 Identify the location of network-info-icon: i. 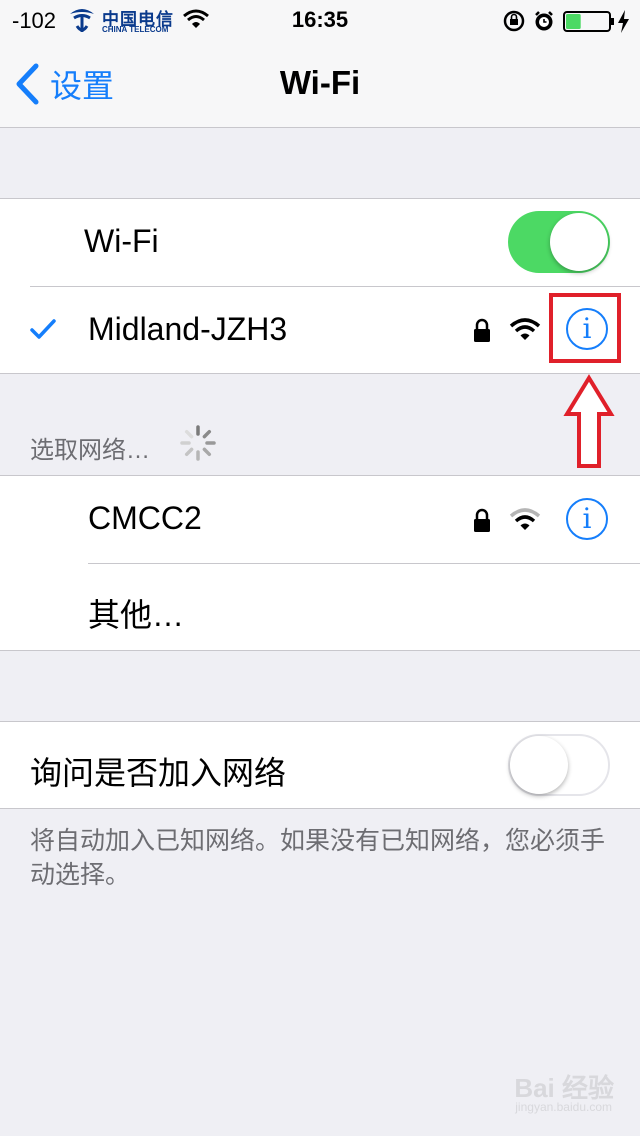
(587, 519).